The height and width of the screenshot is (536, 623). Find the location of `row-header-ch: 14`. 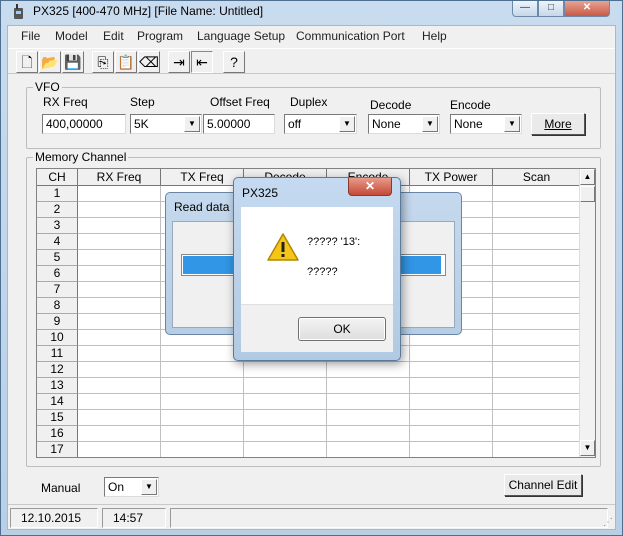

row-header-ch: 14 is located at coordinates (57, 402).